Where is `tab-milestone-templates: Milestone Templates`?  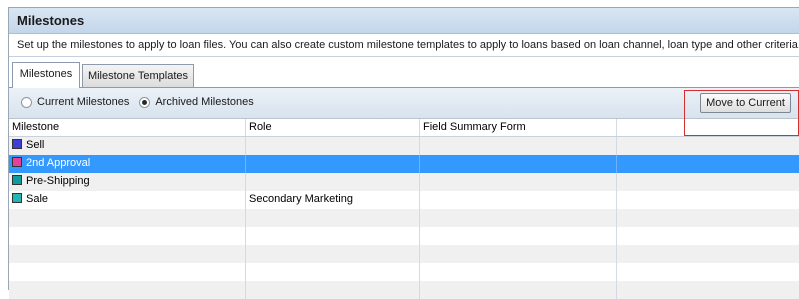 tab-milestone-templates: Milestone Templates is located at coordinates (138, 75).